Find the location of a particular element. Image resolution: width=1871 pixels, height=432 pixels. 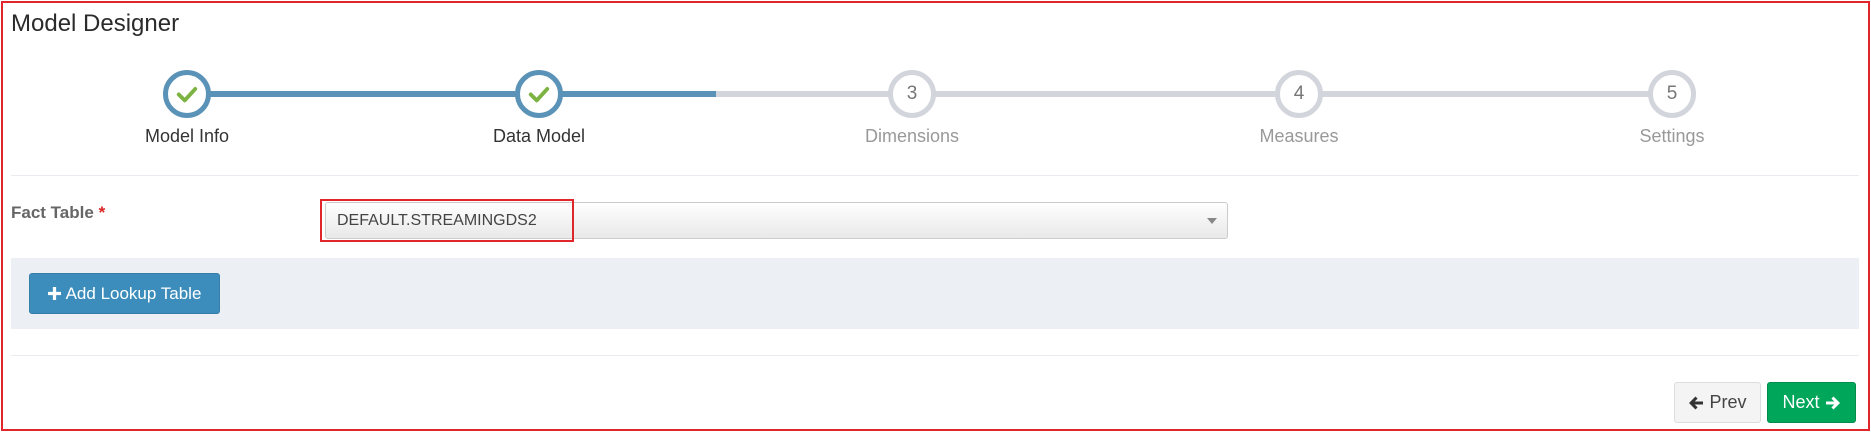

wizard-step-dimensions: 3 is located at coordinates (912, 94).